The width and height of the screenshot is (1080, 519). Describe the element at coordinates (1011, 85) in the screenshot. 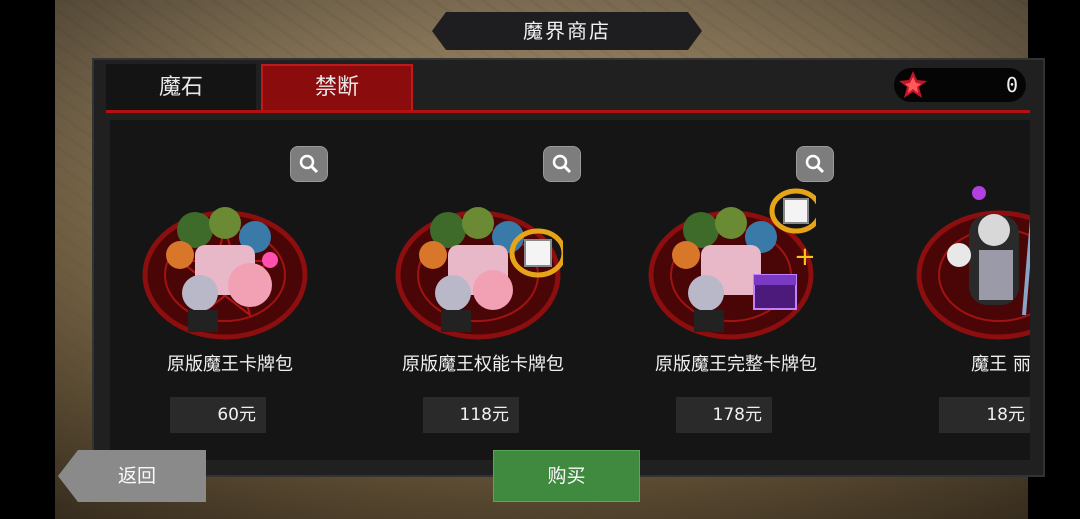

I see `currency-value: 0` at that location.